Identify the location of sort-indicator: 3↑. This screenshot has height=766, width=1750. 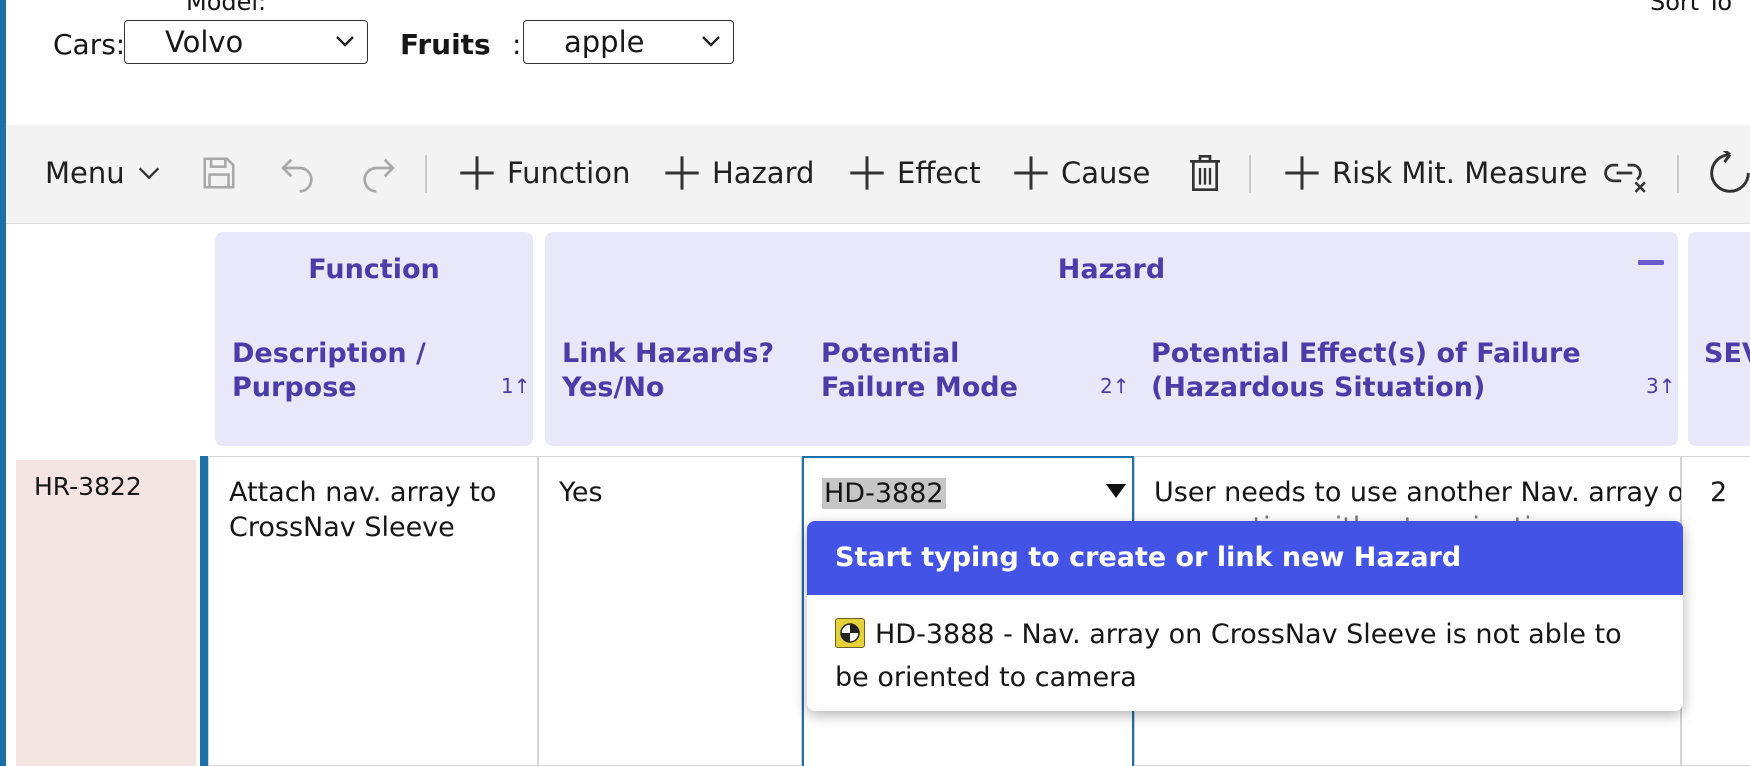
(1660, 386).